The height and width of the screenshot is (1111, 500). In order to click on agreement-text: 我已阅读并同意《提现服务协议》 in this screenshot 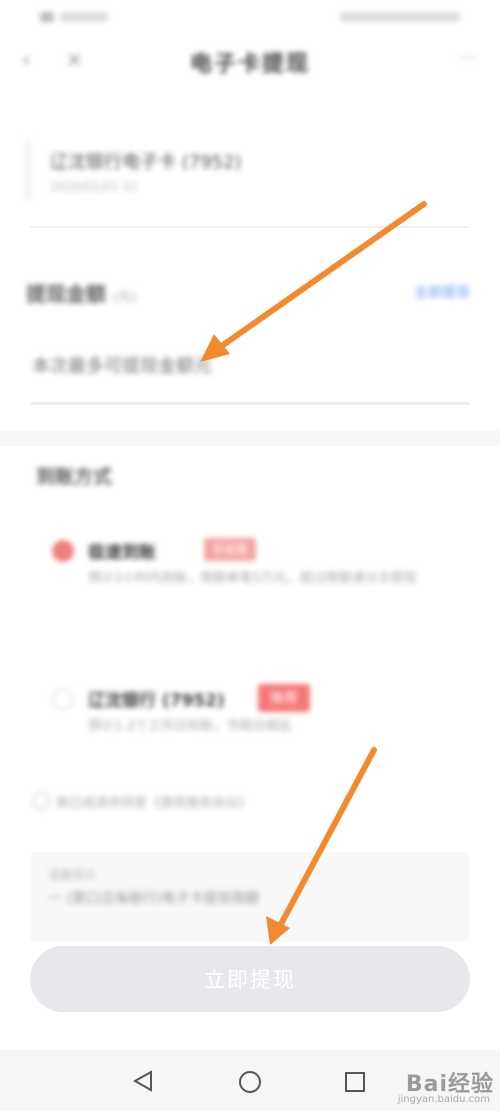, I will do `click(153, 801)`.